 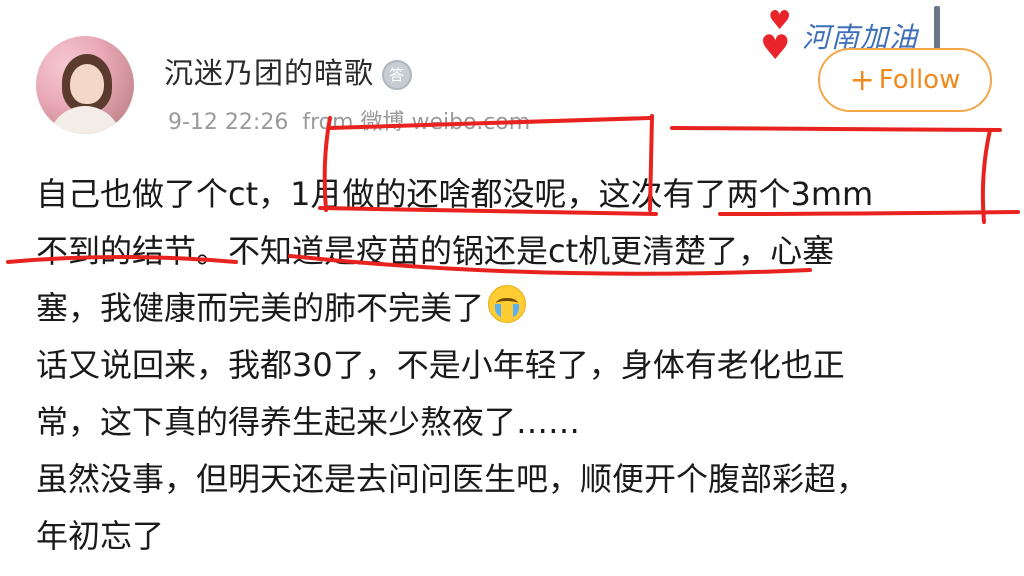 I want to click on post-meta: 9-12 22:26 from 微博 weibo.com, so click(x=349, y=120).